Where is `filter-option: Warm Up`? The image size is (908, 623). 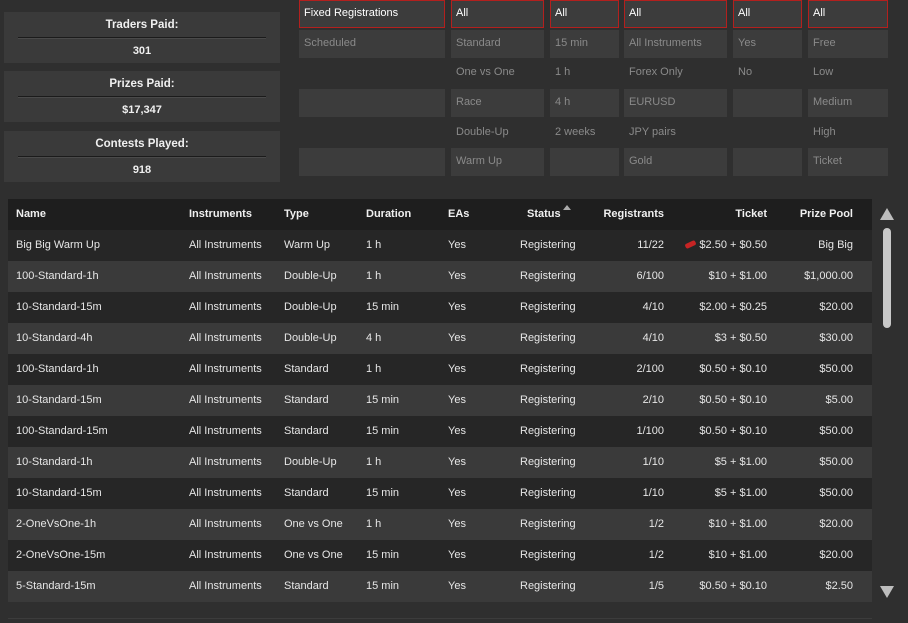
filter-option: Warm Up is located at coordinates (497, 162).